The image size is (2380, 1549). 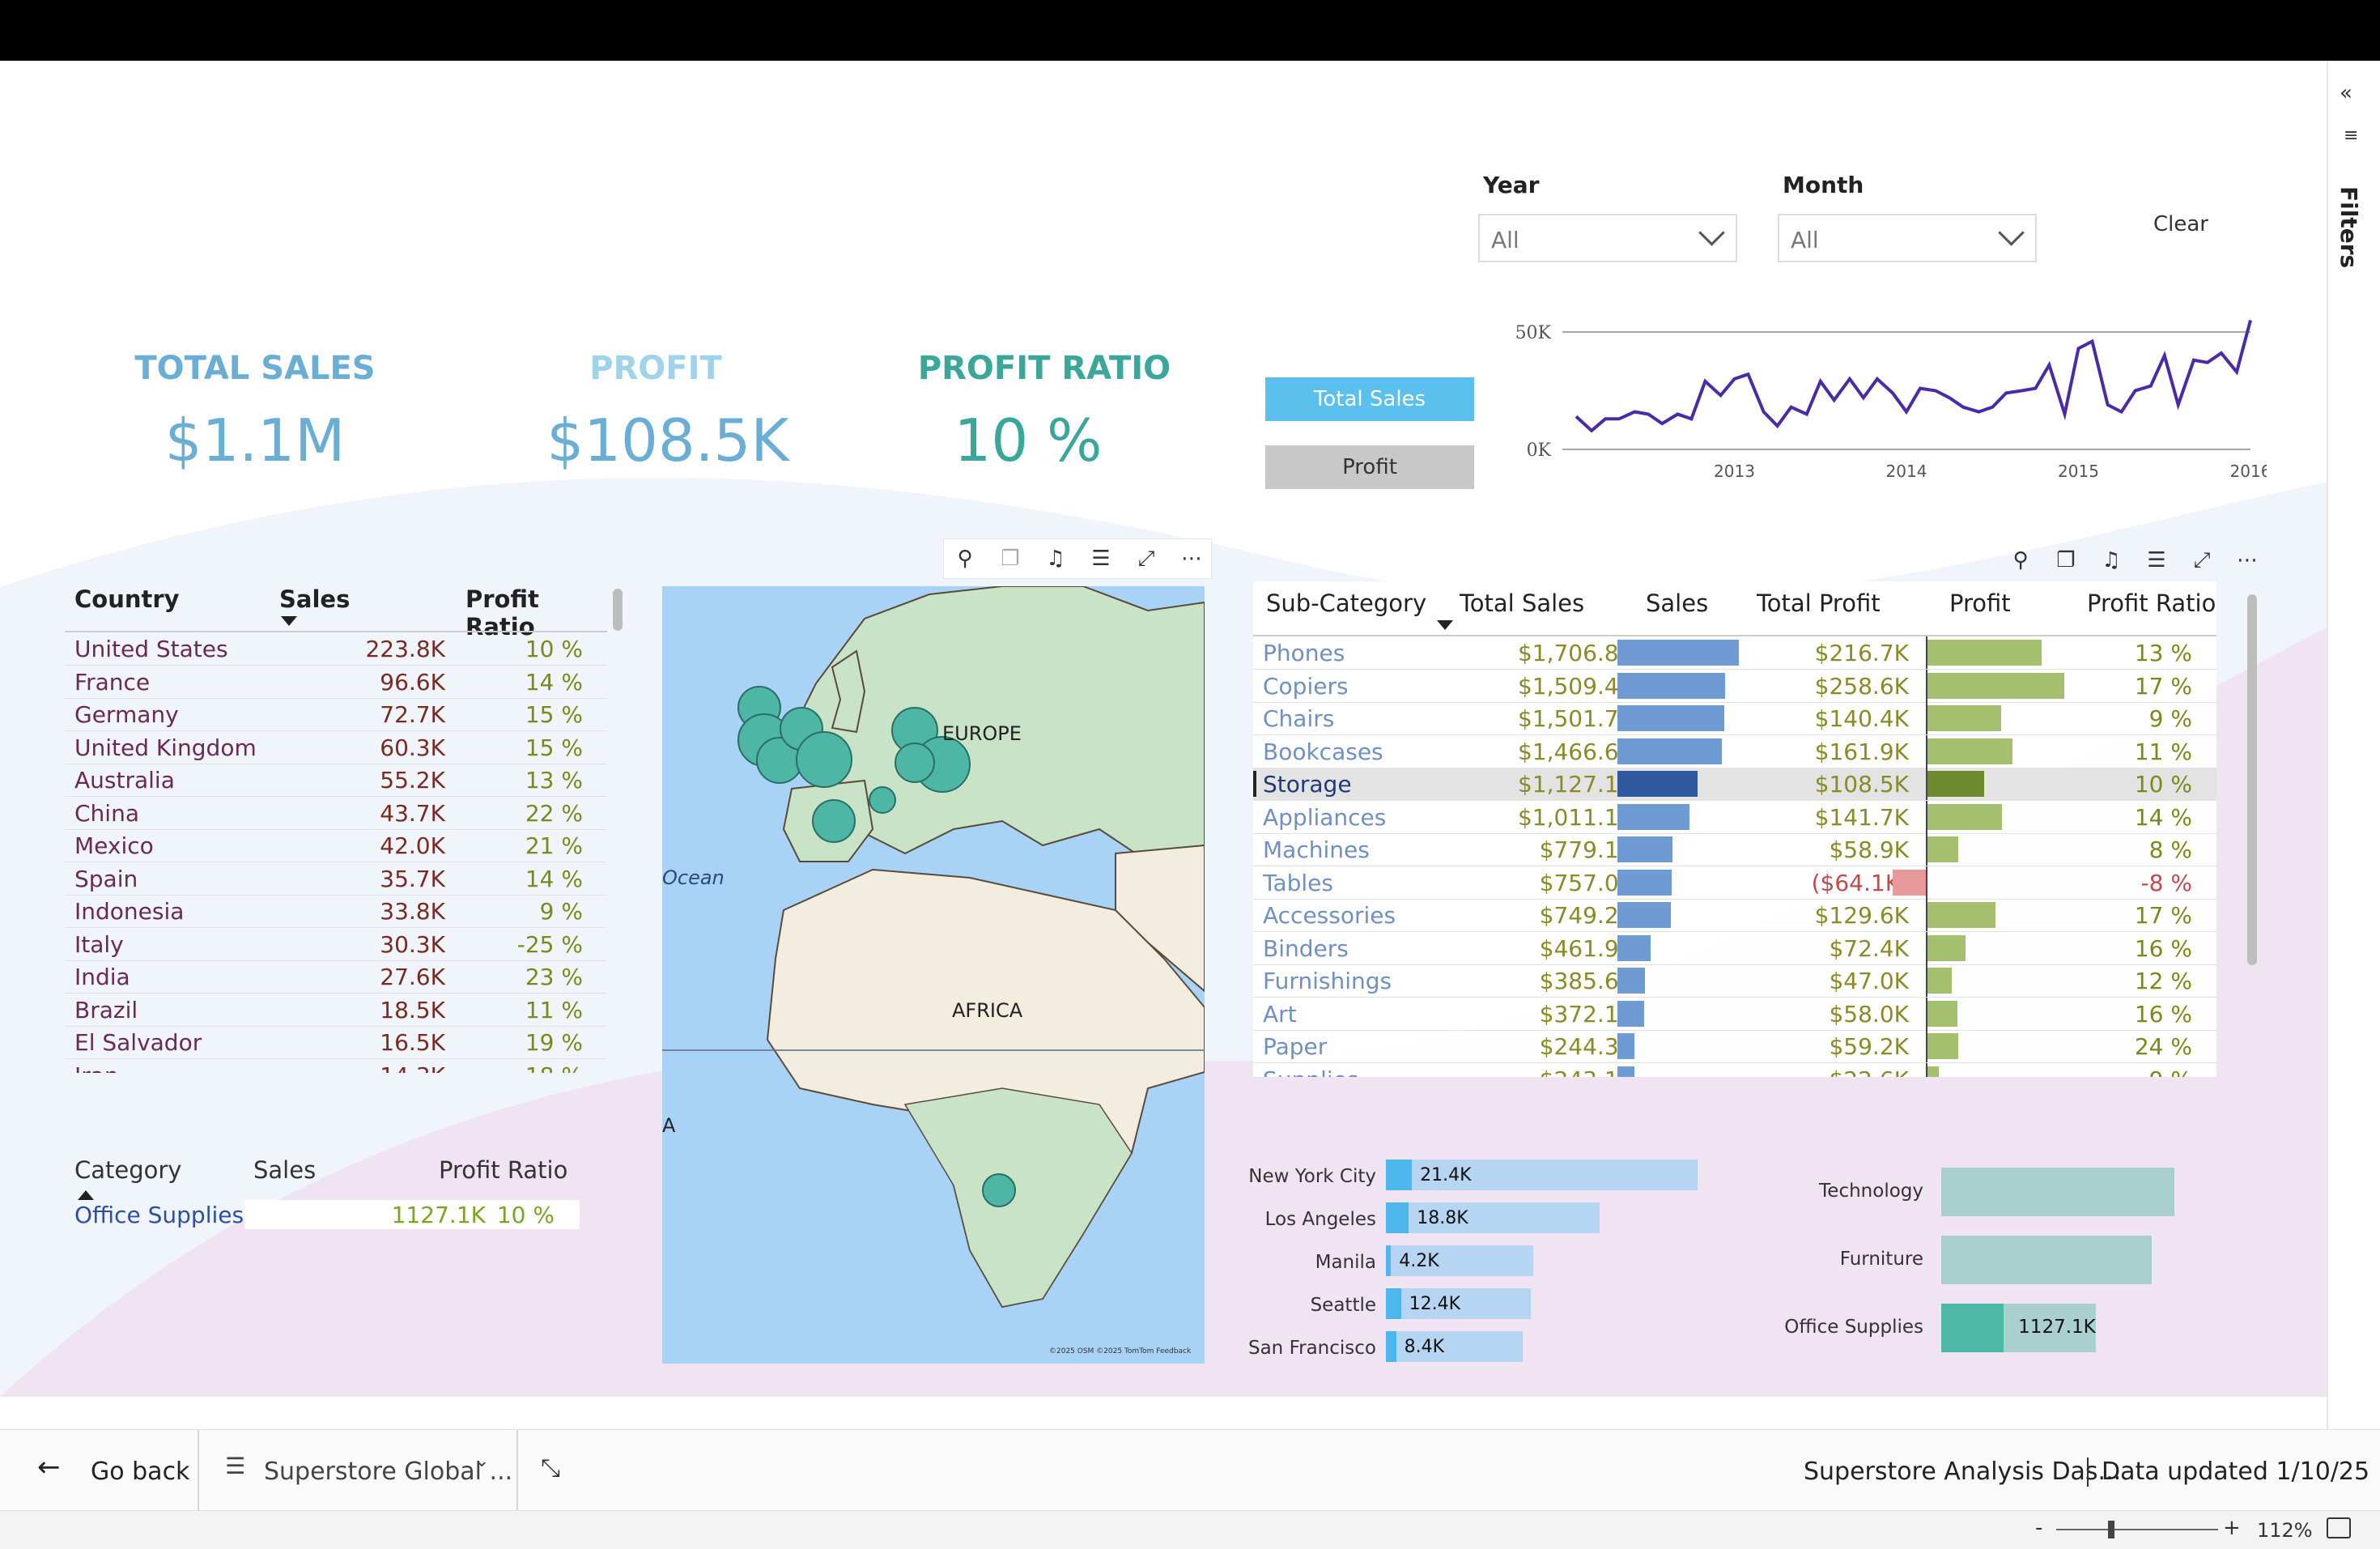 I want to click on table-row: Chairs $1,501.7K $140.4K 9 %, so click(x=1734, y=719).